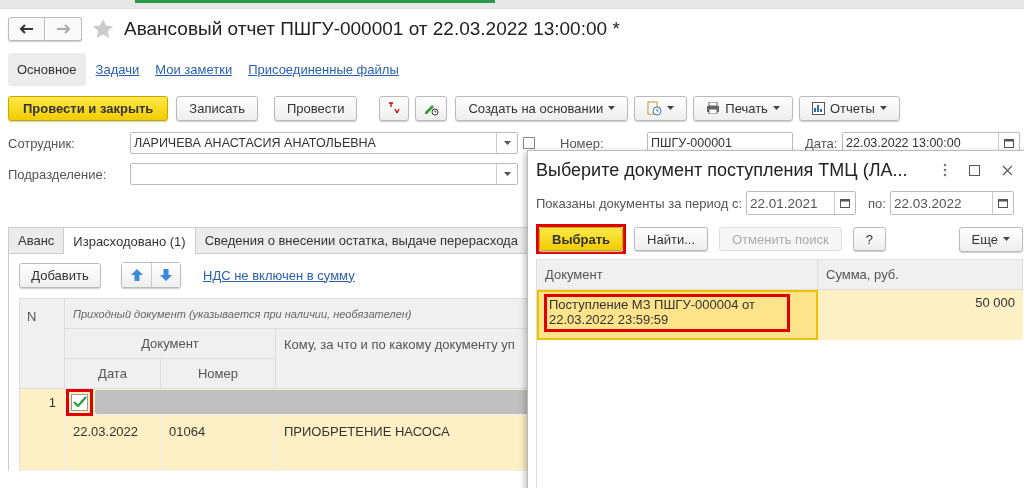  What do you see at coordinates (60, 275) in the screenshot?
I see `add-button: Добавить` at bounding box center [60, 275].